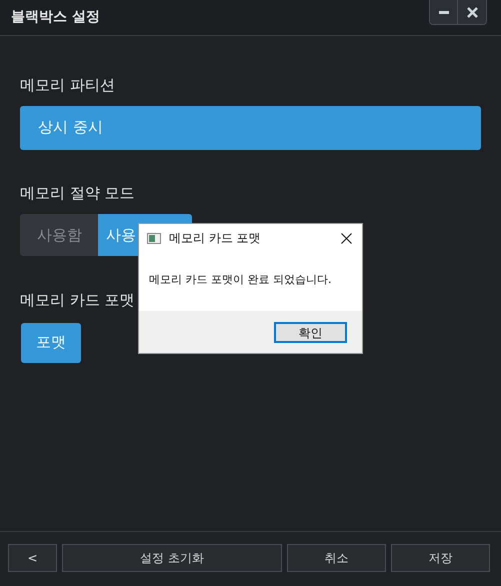 The width and height of the screenshot is (501, 586). Describe the element at coordinates (78, 193) in the screenshot. I see `section-label: 메모리 절약 모드` at that location.